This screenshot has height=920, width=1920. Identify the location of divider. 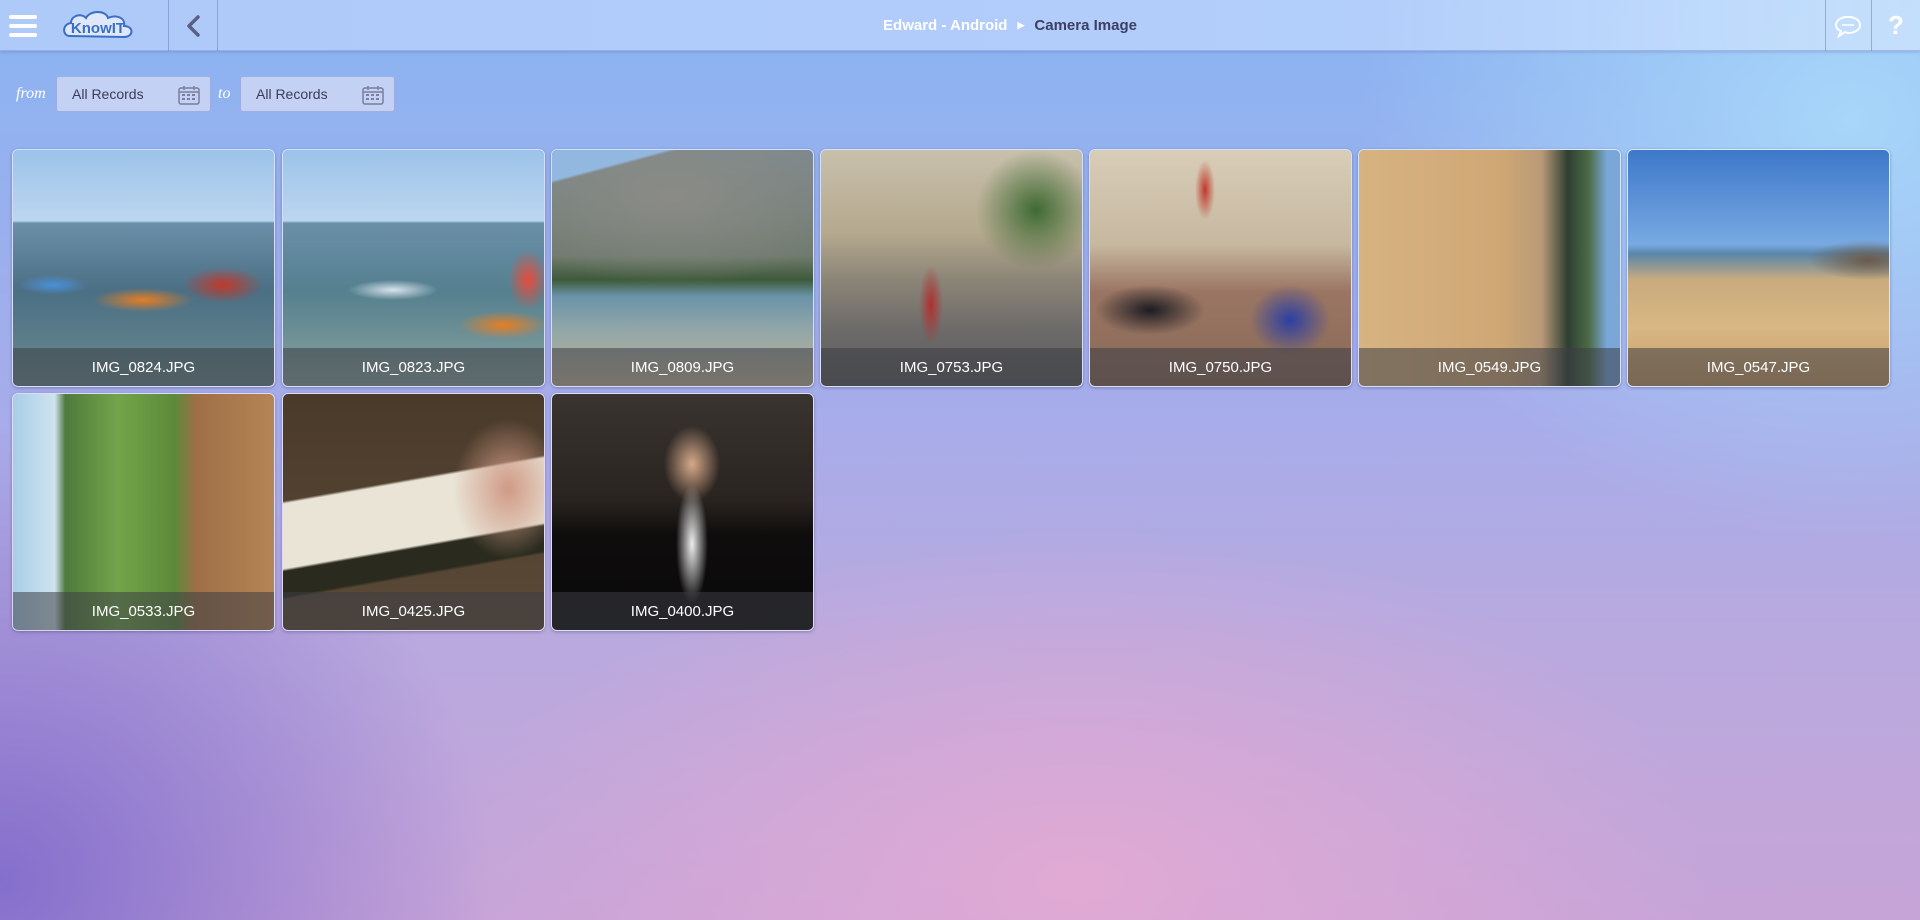
(217, 25).